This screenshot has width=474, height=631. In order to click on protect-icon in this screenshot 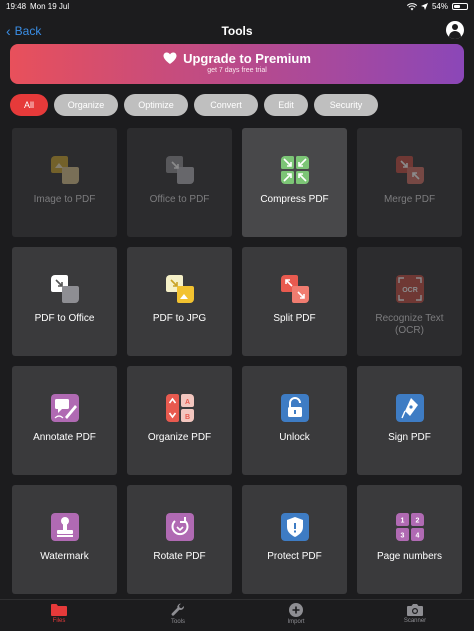, I will do `click(294, 527)`.